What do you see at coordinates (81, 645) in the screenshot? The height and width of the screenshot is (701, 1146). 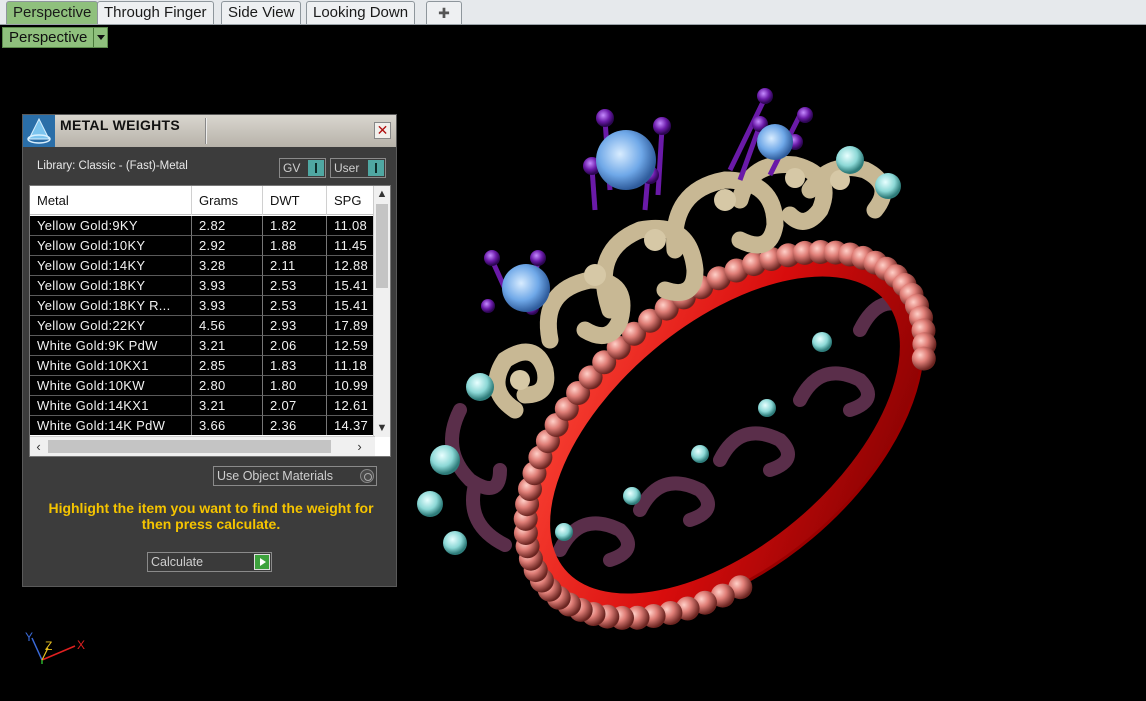 I see `axis-x-label: X` at bounding box center [81, 645].